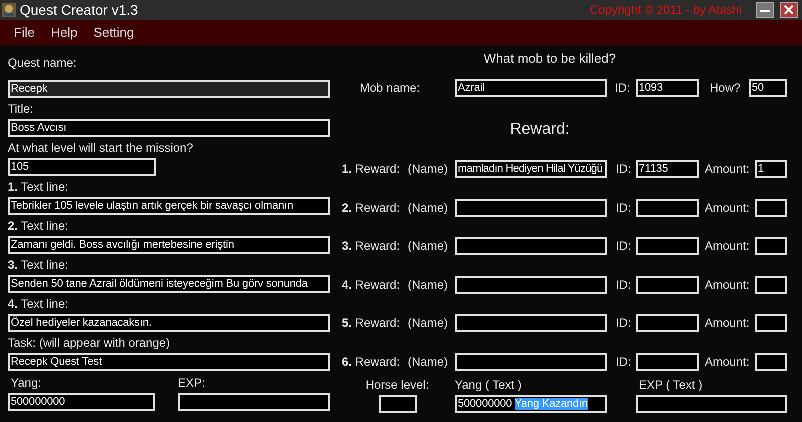 The width and height of the screenshot is (802, 422). What do you see at coordinates (725, 88) in the screenshot?
I see `field-label: How?` at bounding box center [725, 88].